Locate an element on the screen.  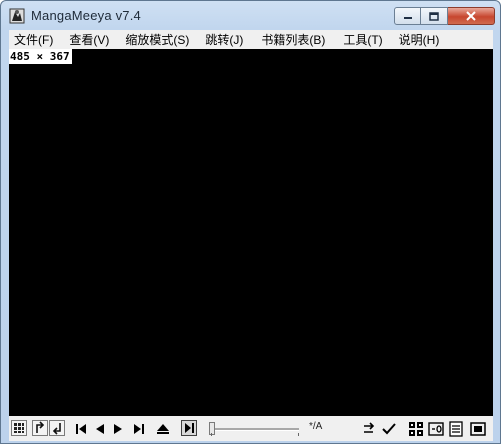
previous-page-icon is located at coordinates (100, 429).